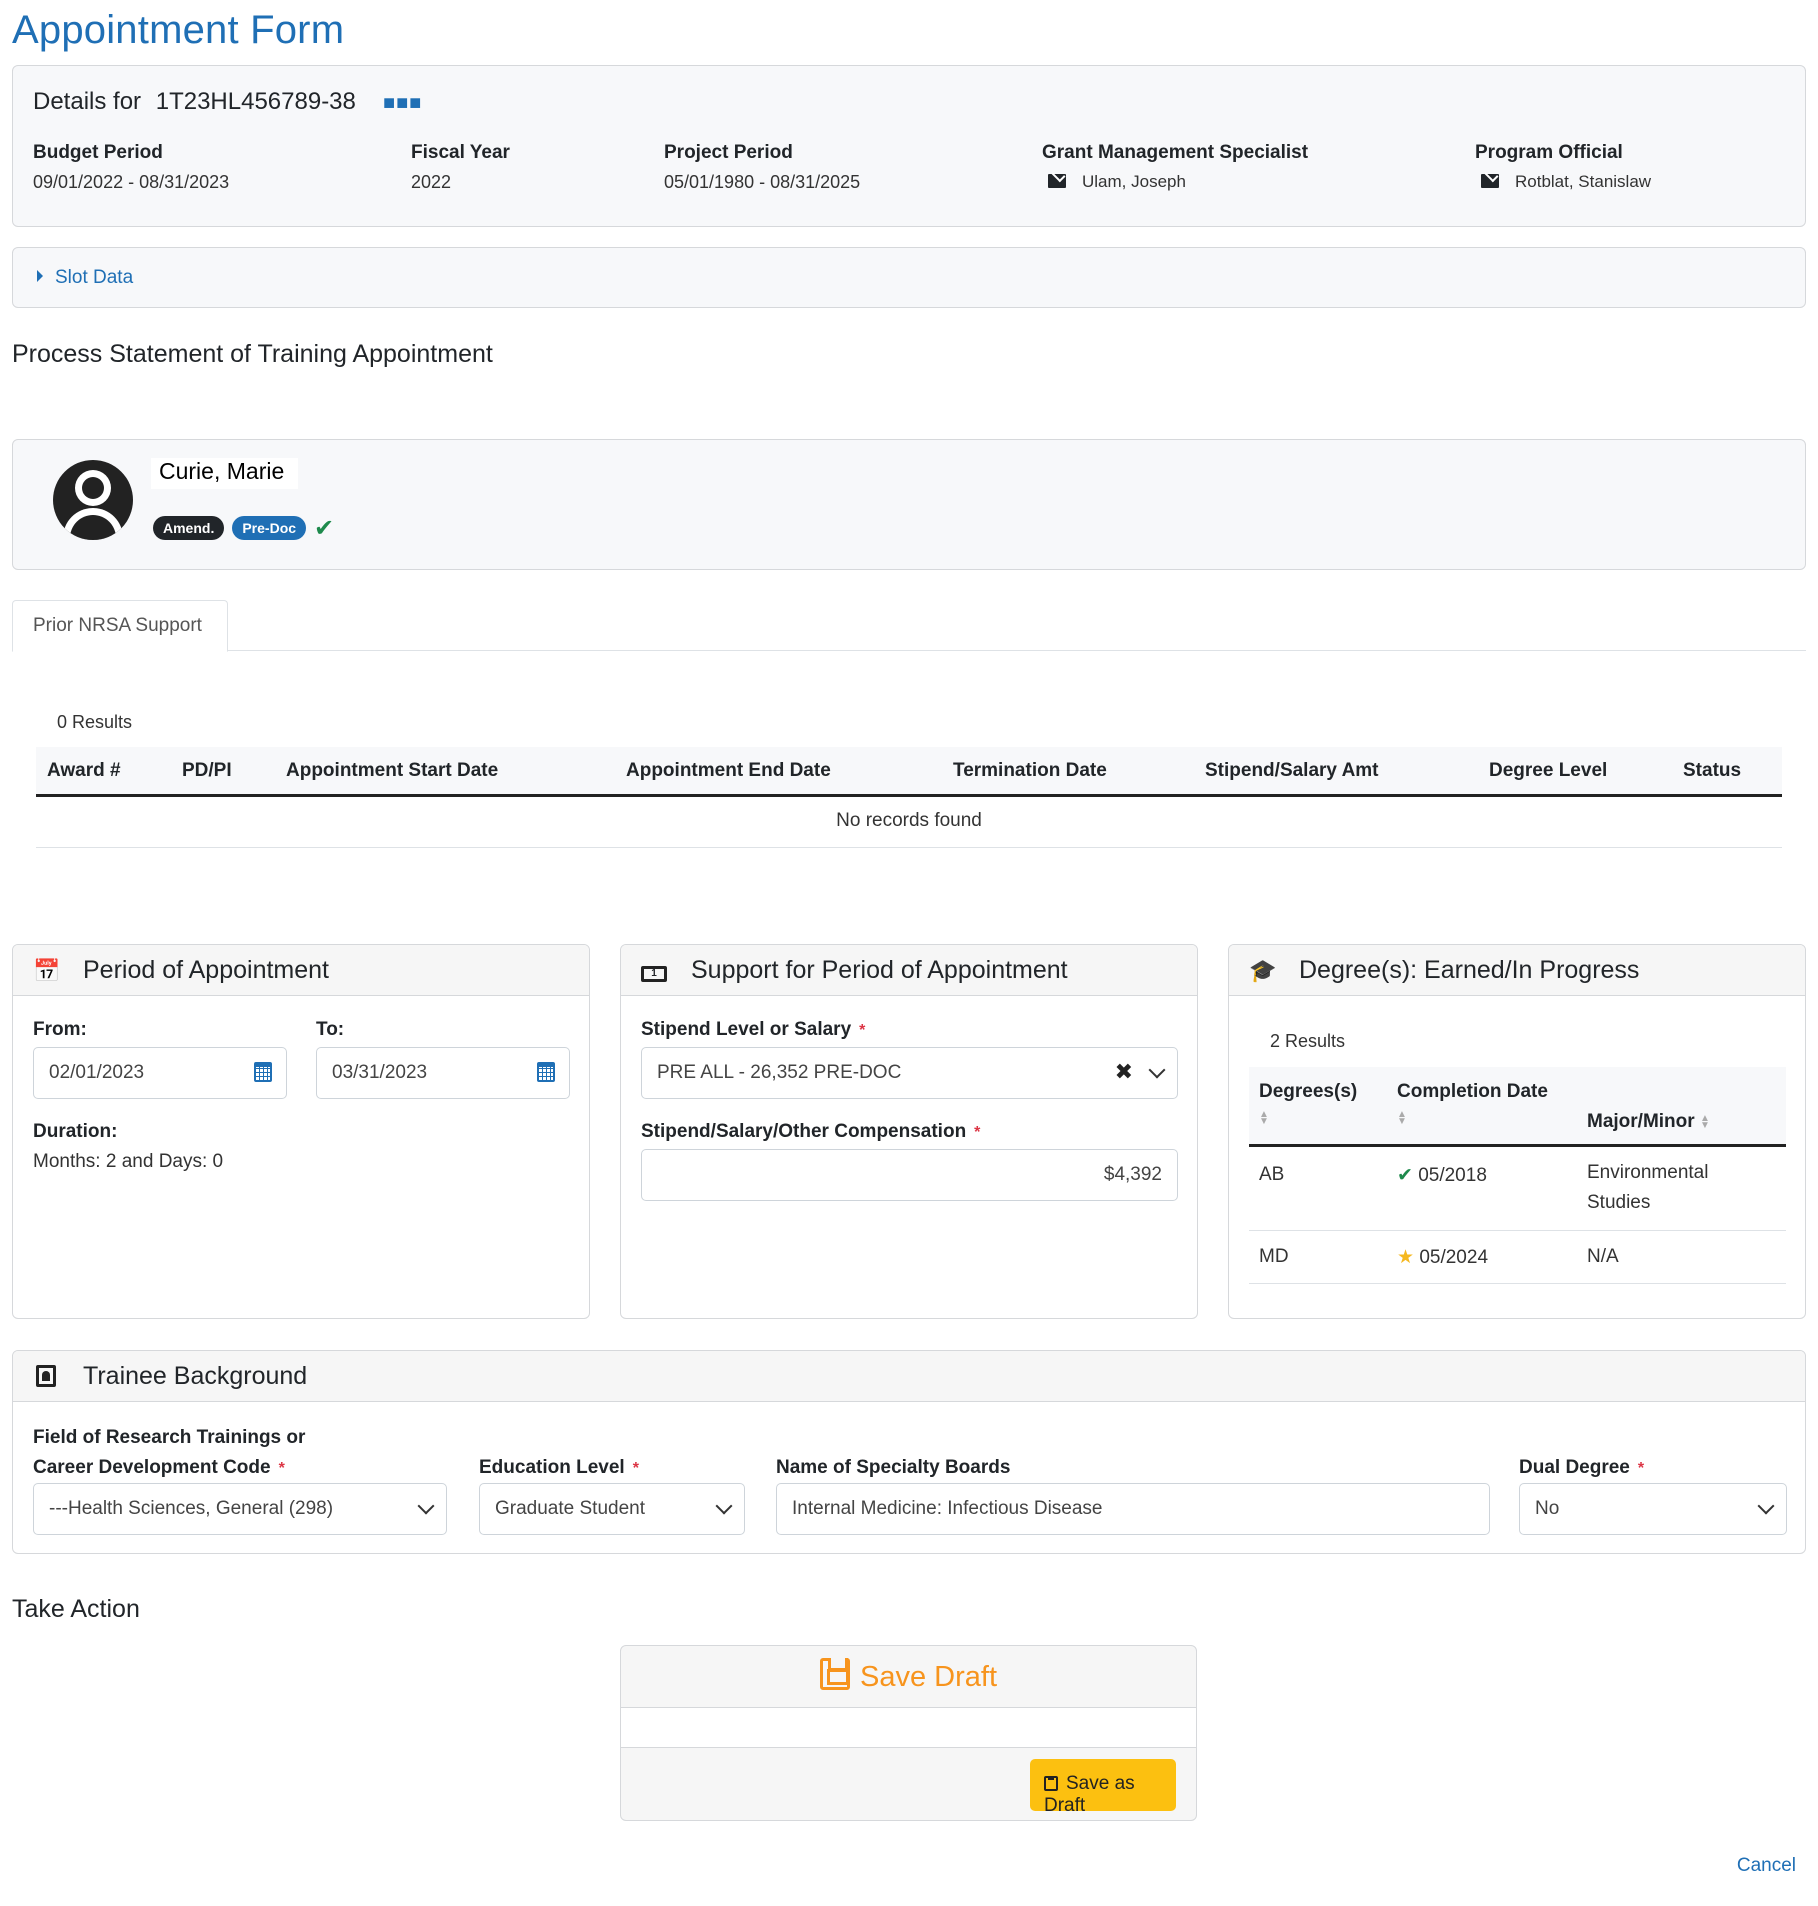 The height and width of the screenshot is (1906, 1818). Describe the element at coordinates (1766, 1866) in the screenshot. I see `cancel-link: Cancel` at that location.